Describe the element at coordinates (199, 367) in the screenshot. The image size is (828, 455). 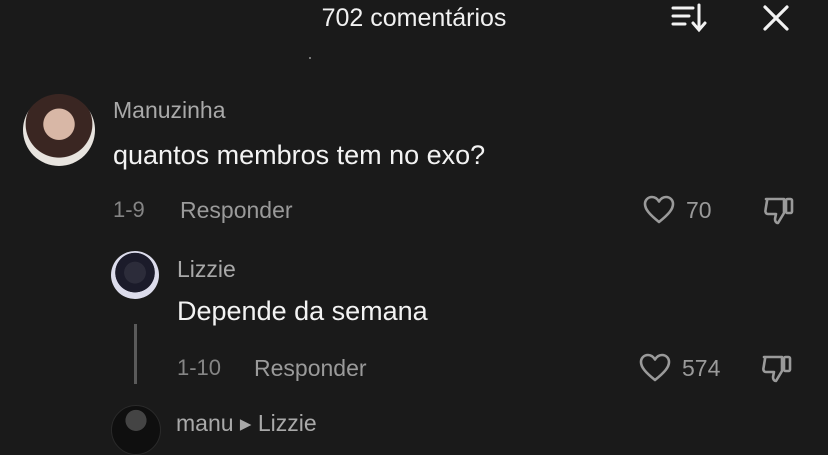
I see `reply-date: 1-10` at that location.